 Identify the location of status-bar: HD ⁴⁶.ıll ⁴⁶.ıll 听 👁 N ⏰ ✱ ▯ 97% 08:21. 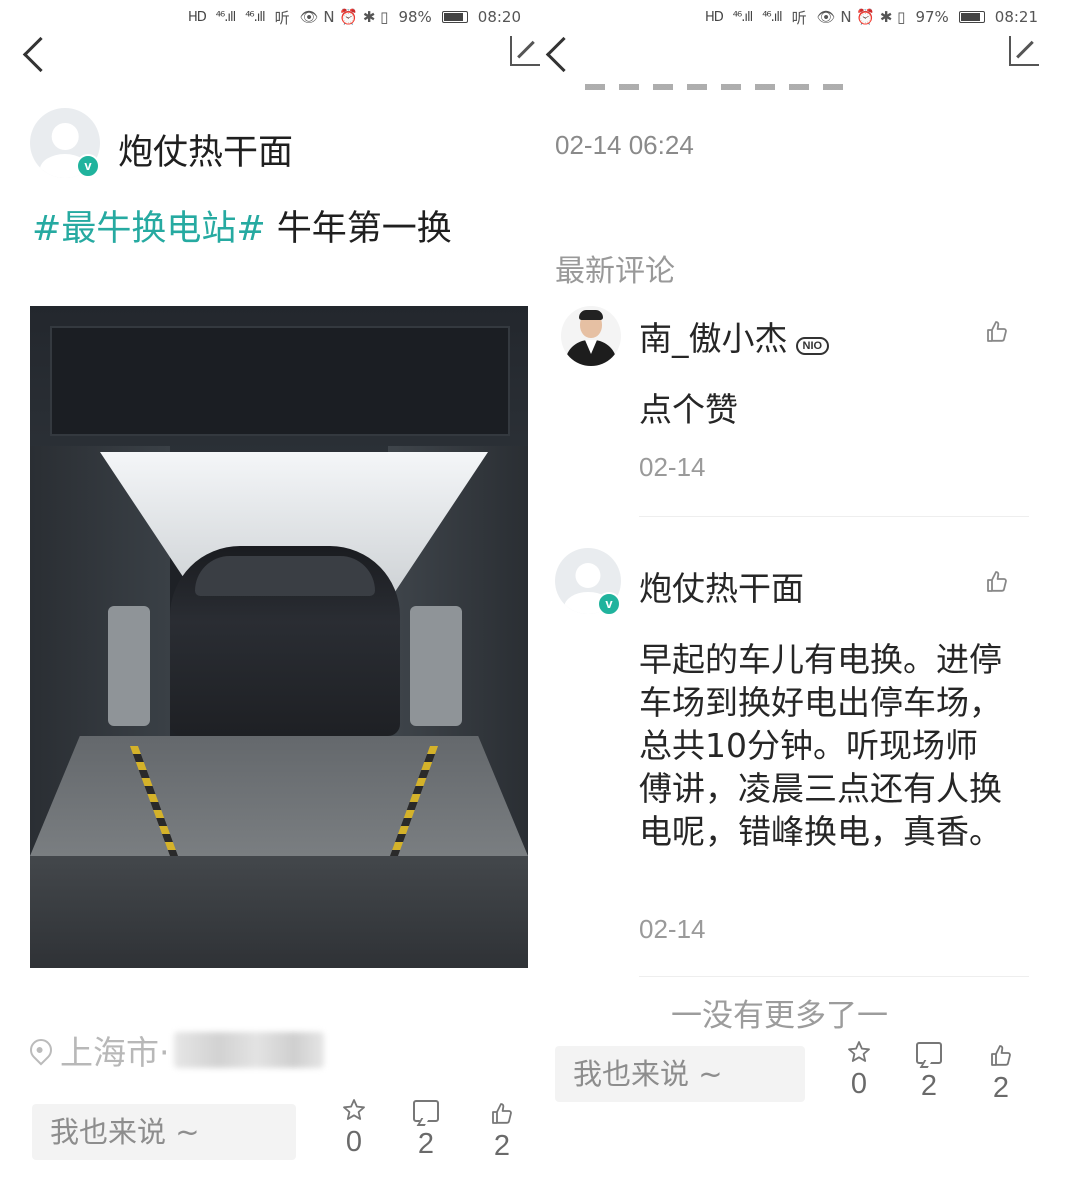
(871, 17).